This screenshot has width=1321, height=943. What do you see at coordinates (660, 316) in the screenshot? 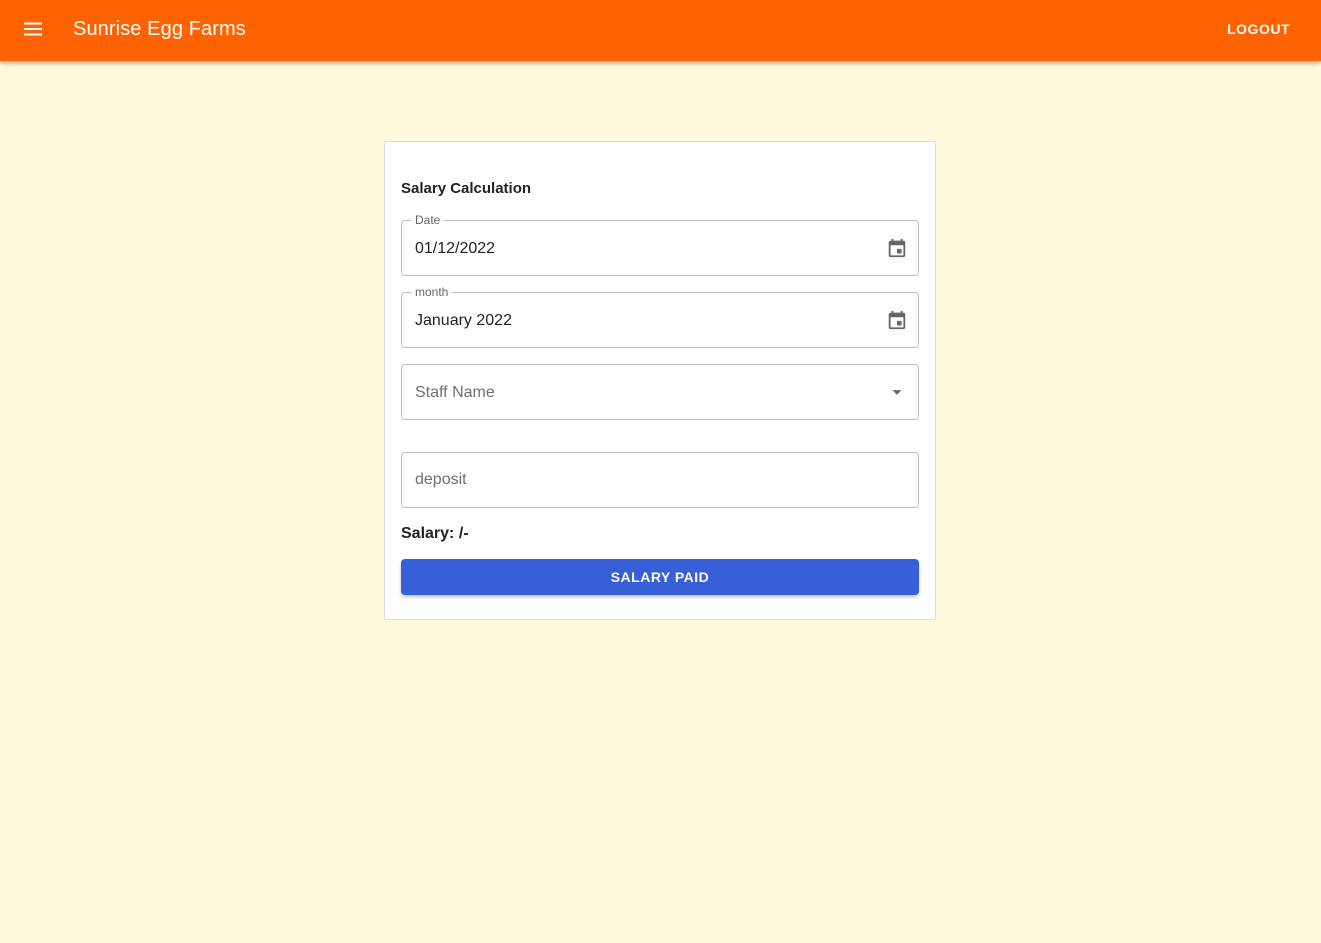
I see `month-field: month January 2022` at bounding box center [660, 316].